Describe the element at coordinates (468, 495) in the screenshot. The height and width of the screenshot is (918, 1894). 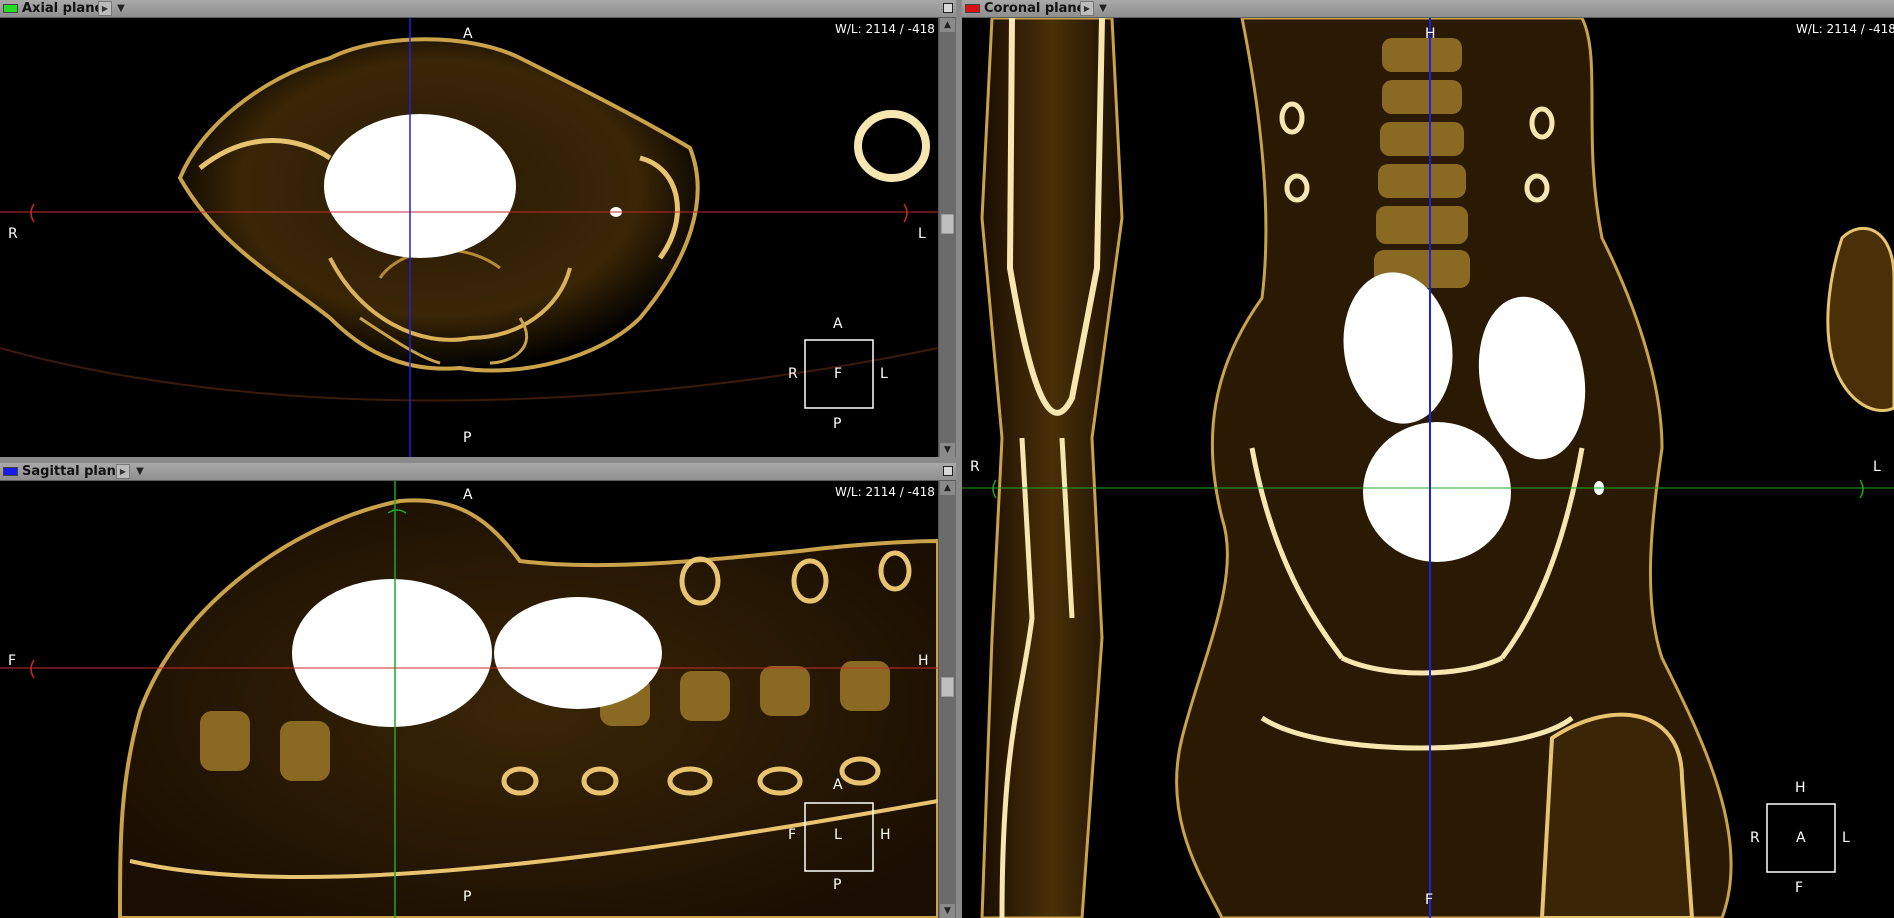
I see `sagittal-orient-top: A` at that location.